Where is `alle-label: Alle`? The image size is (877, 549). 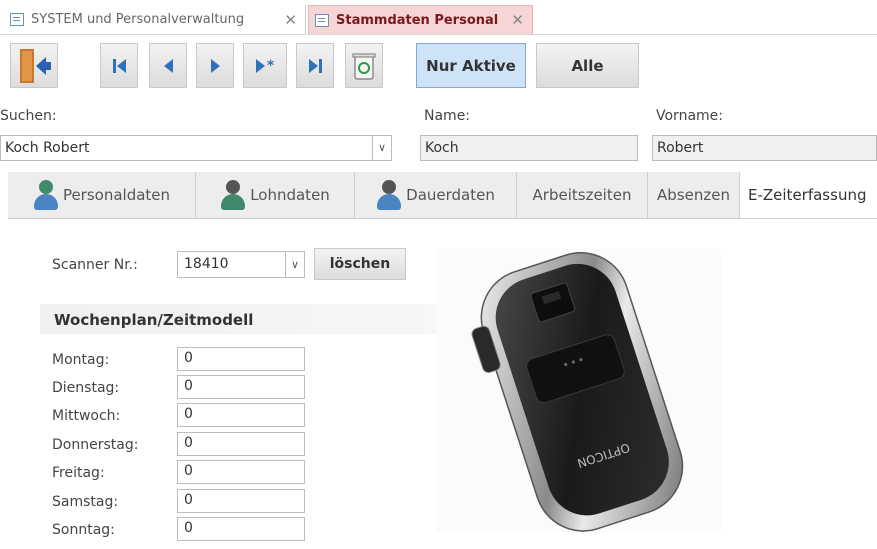
alle-label: Alle is located at coordinates (587, 65).